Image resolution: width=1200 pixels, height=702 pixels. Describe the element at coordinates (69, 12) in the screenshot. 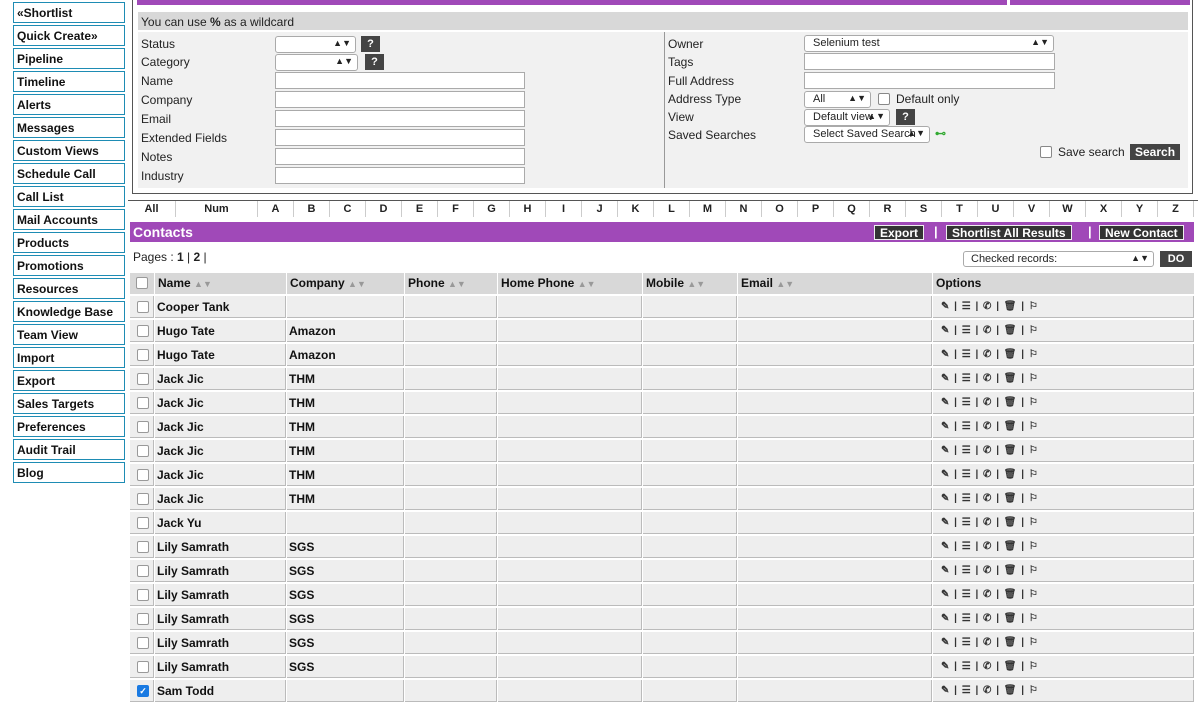

I see `sidebar-item: «Shortlist` at that location.